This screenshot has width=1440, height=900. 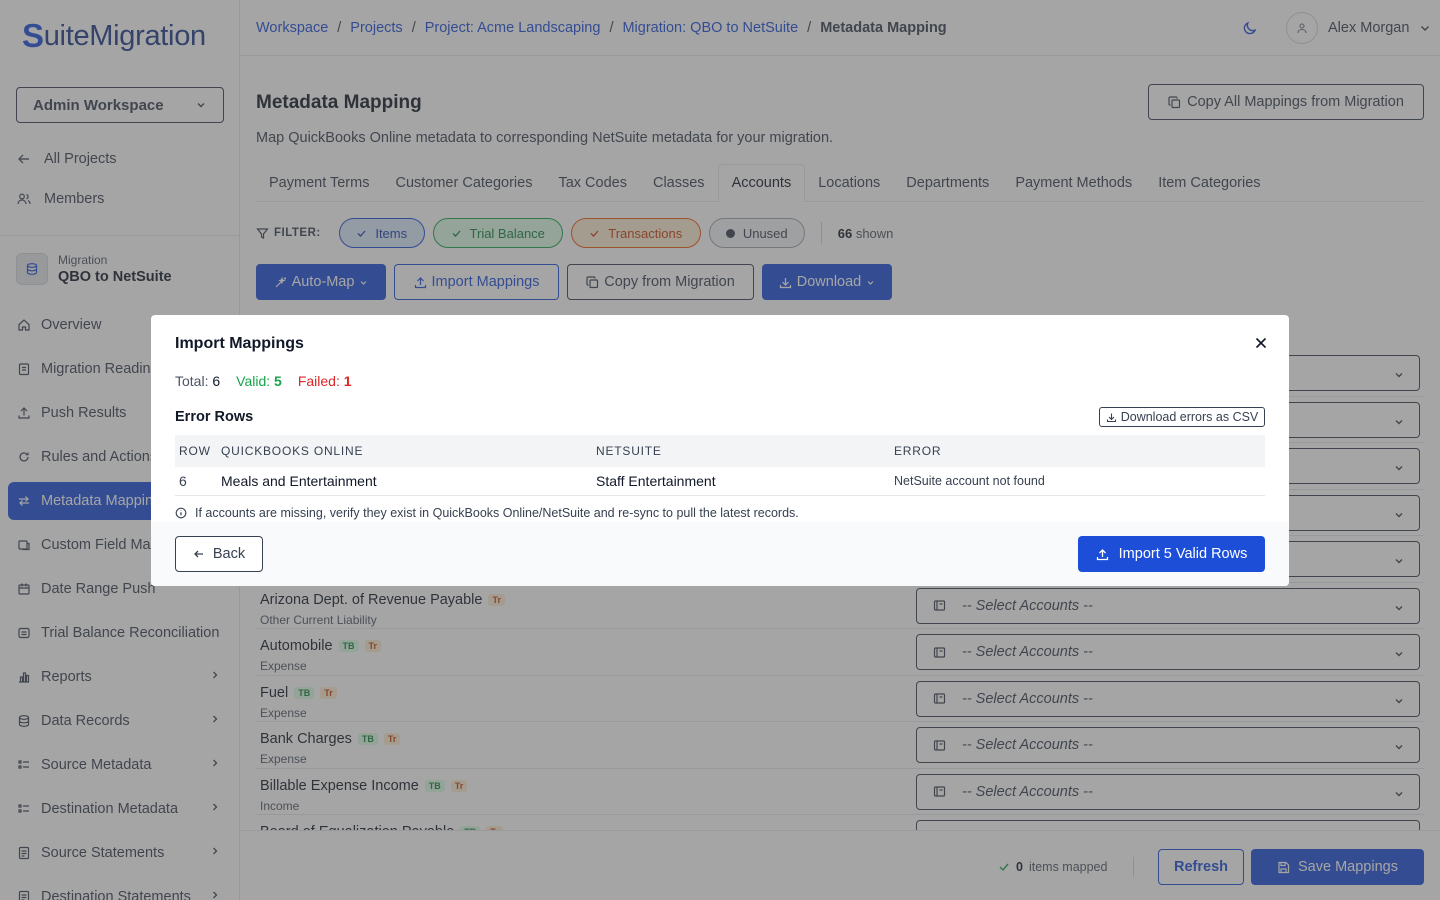 What do you see at coordinates (278, 381) in the screenshot?
I see `stat-valid-value: 5` at bounding box center [278, 381].